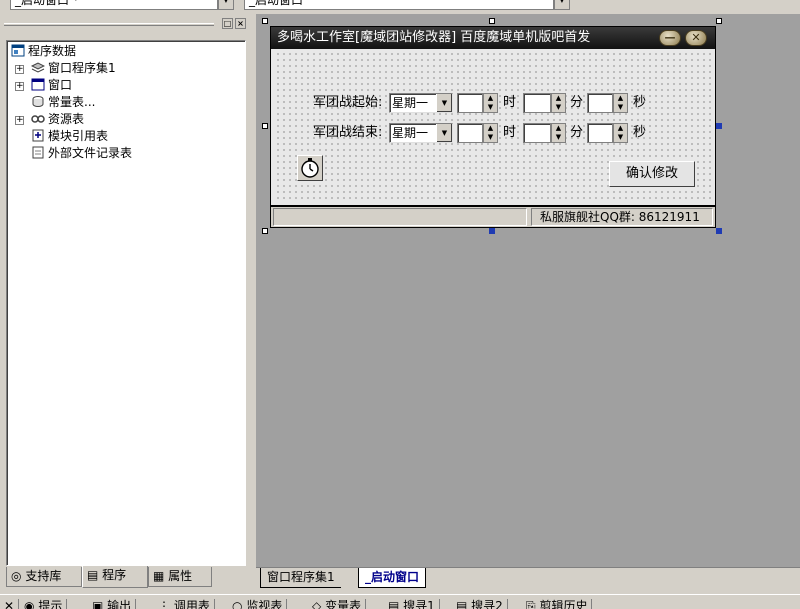  What do you see at coordinates (470, 103) in the screenshot?
I see `start-hour-input` at bounding box center [470, 103].